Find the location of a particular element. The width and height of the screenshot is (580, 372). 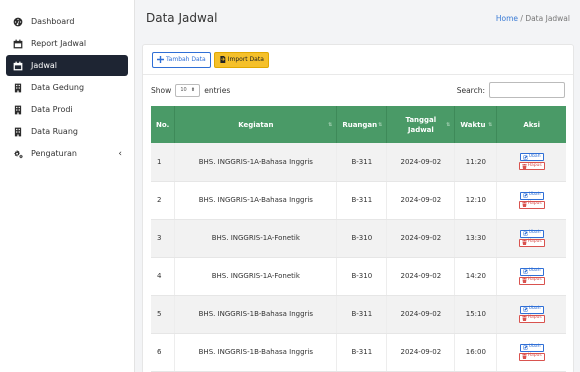

cell-no: 3 is located at coordinates (163, 238).